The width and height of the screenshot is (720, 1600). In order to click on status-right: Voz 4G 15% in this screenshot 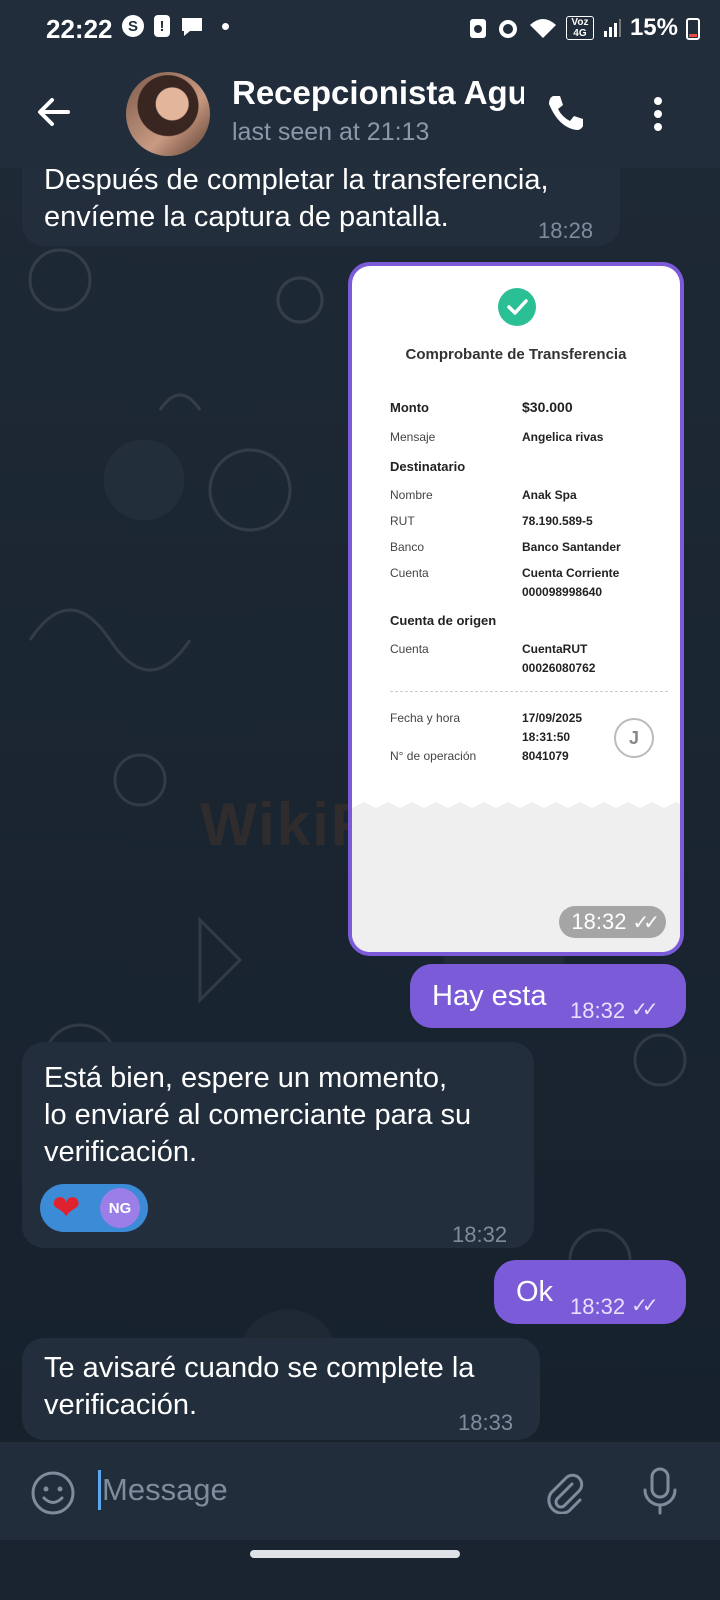, I will do `click(584, 28)`.